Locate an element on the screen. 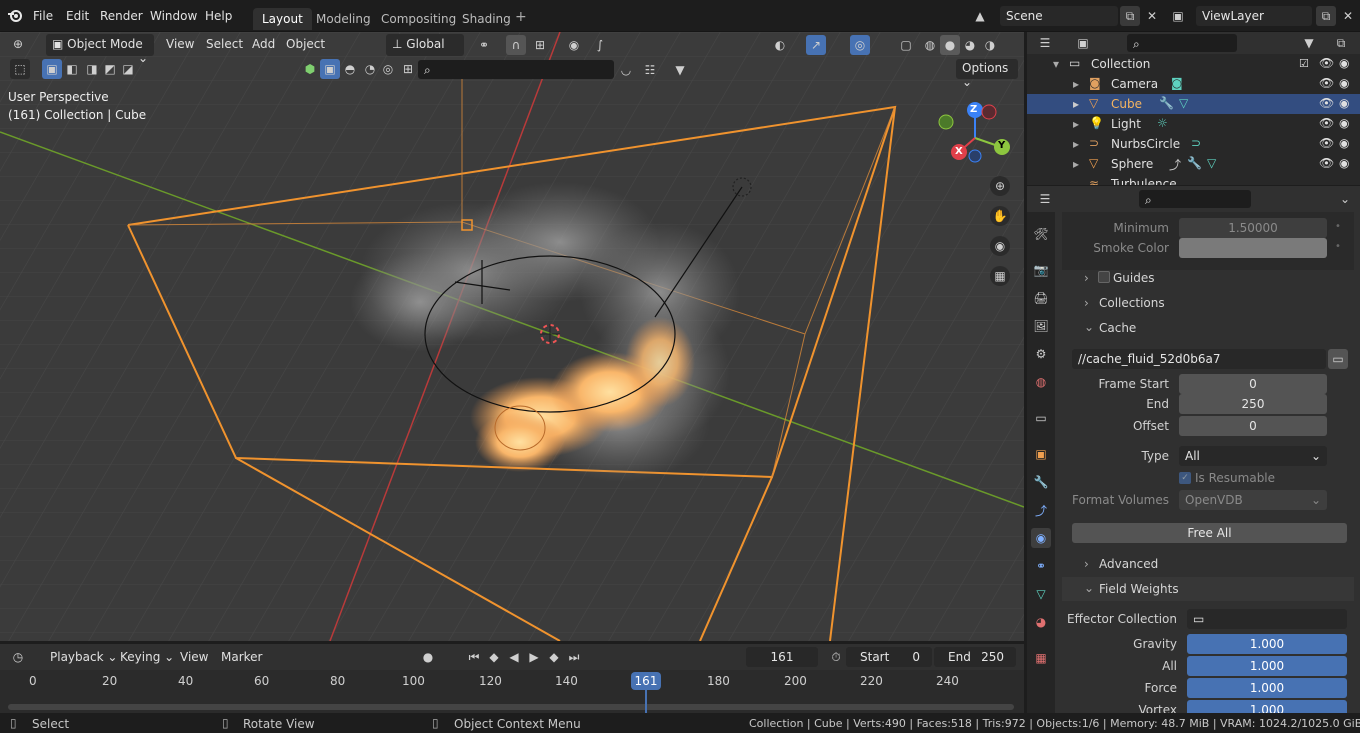  world-tab-icon: ◍ is located at coordinates (1041, 382).